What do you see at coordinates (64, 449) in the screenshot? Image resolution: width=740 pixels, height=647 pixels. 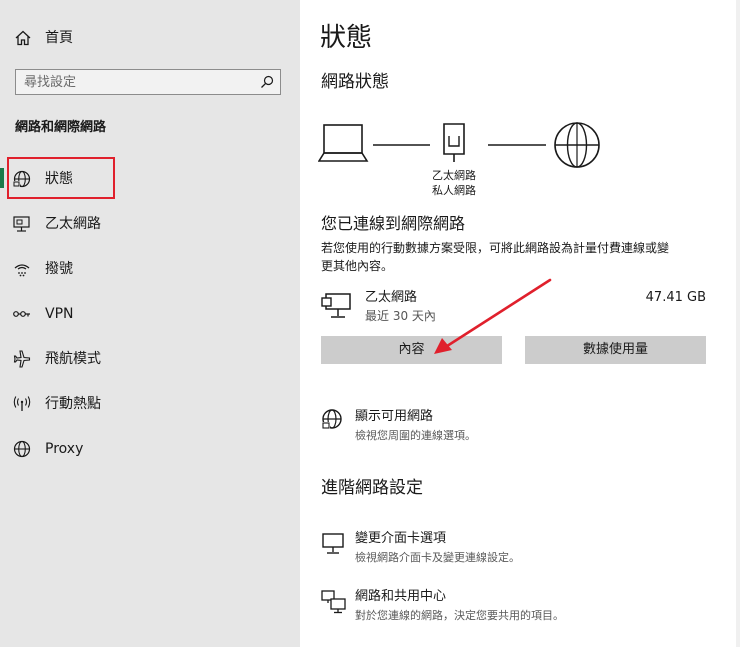 I see `sidebar-item-label: Proxy` at bounding box center [64, 449].